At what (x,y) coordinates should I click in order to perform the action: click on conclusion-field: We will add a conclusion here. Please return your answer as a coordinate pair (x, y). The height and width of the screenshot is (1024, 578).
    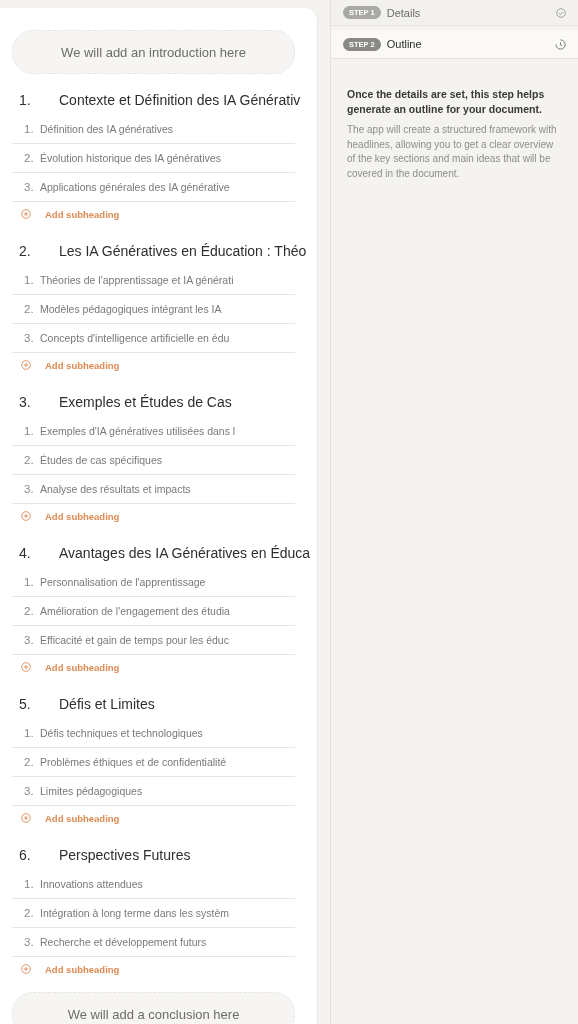
    Looking at the image, I should click on (153, 1008).